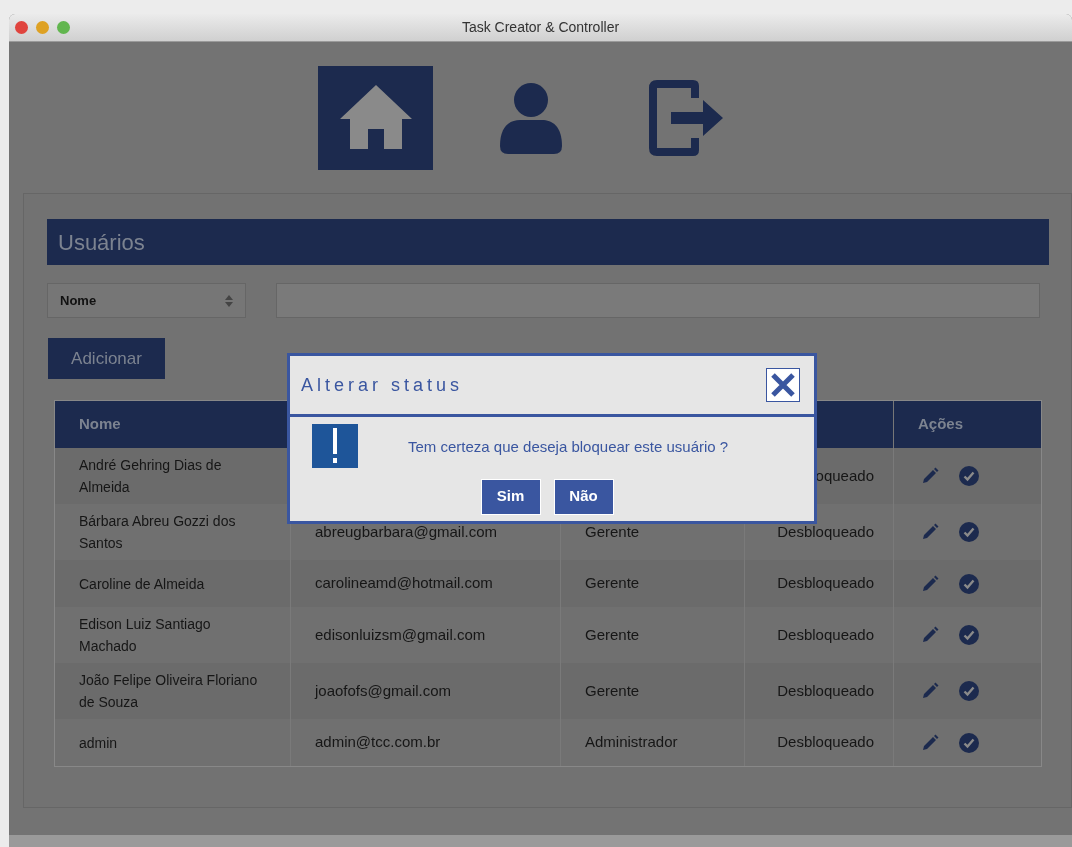  What do you see at coordinates (568, 446) in the screenshot?
I see `dialog-message: Tem certeza que deseja bloquear este usuário ?` at bounding box center [568, 446].